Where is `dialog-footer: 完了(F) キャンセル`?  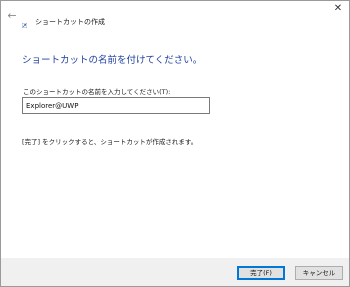
dialog-footer: 完了(F) キャンセル is located at coordinates (175, 272).